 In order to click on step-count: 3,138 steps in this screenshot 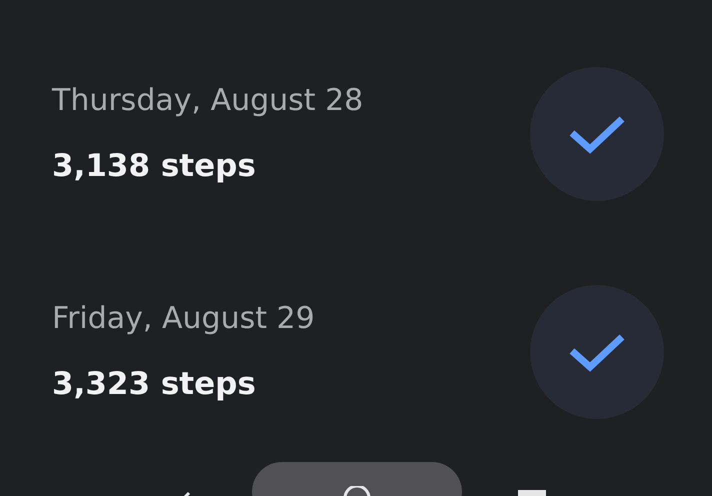, I will do `click(154, 166)`.